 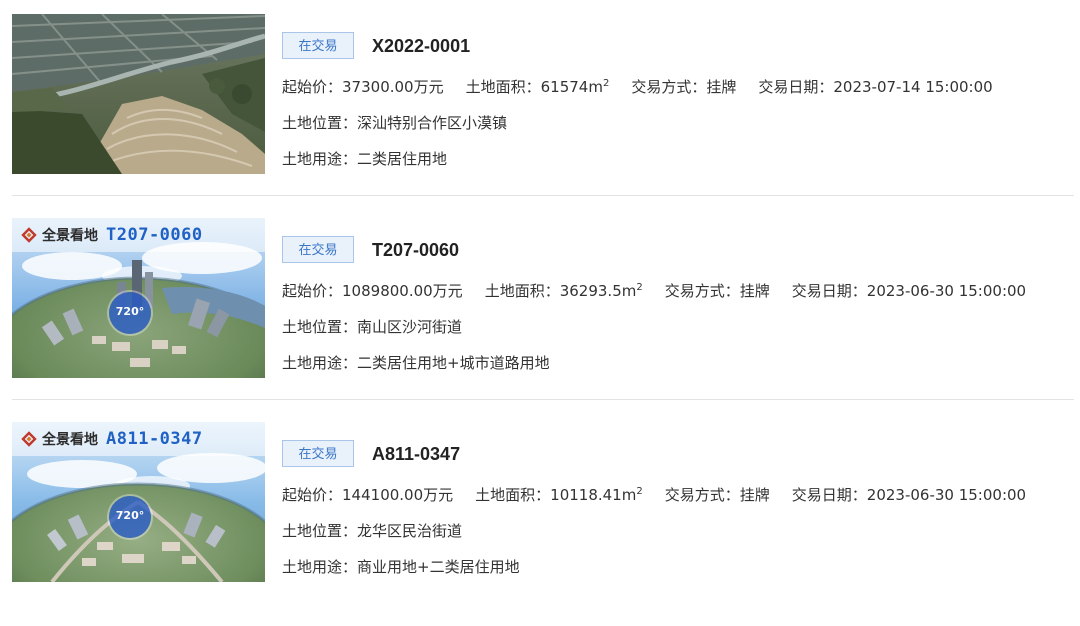 What do you see at coordinates (421, 46) in the screenshot?
I see `land-code-link: X2022-0001` at bounding box center [421, 46].